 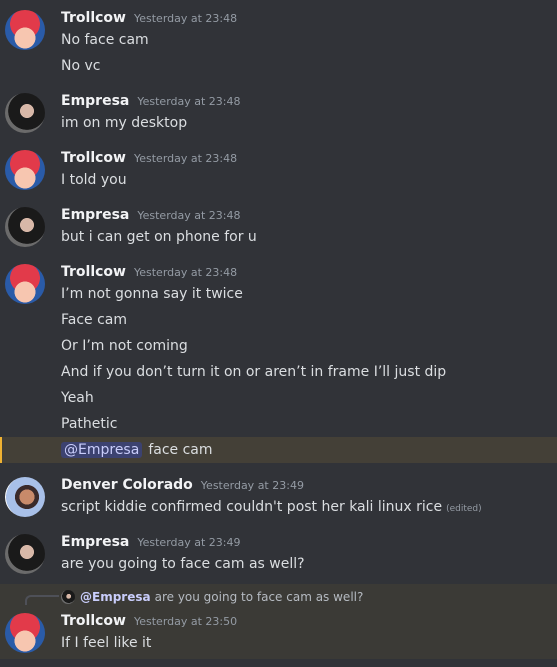 I want to click on author-name: Trollcow Yesterday at 23:50, so click(x=149, y=621).